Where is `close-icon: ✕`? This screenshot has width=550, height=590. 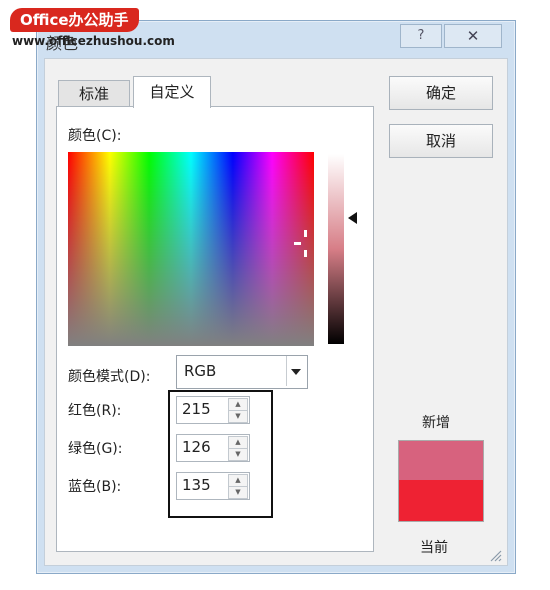 close-icon: ✕ is located at coordinates (473, 36).